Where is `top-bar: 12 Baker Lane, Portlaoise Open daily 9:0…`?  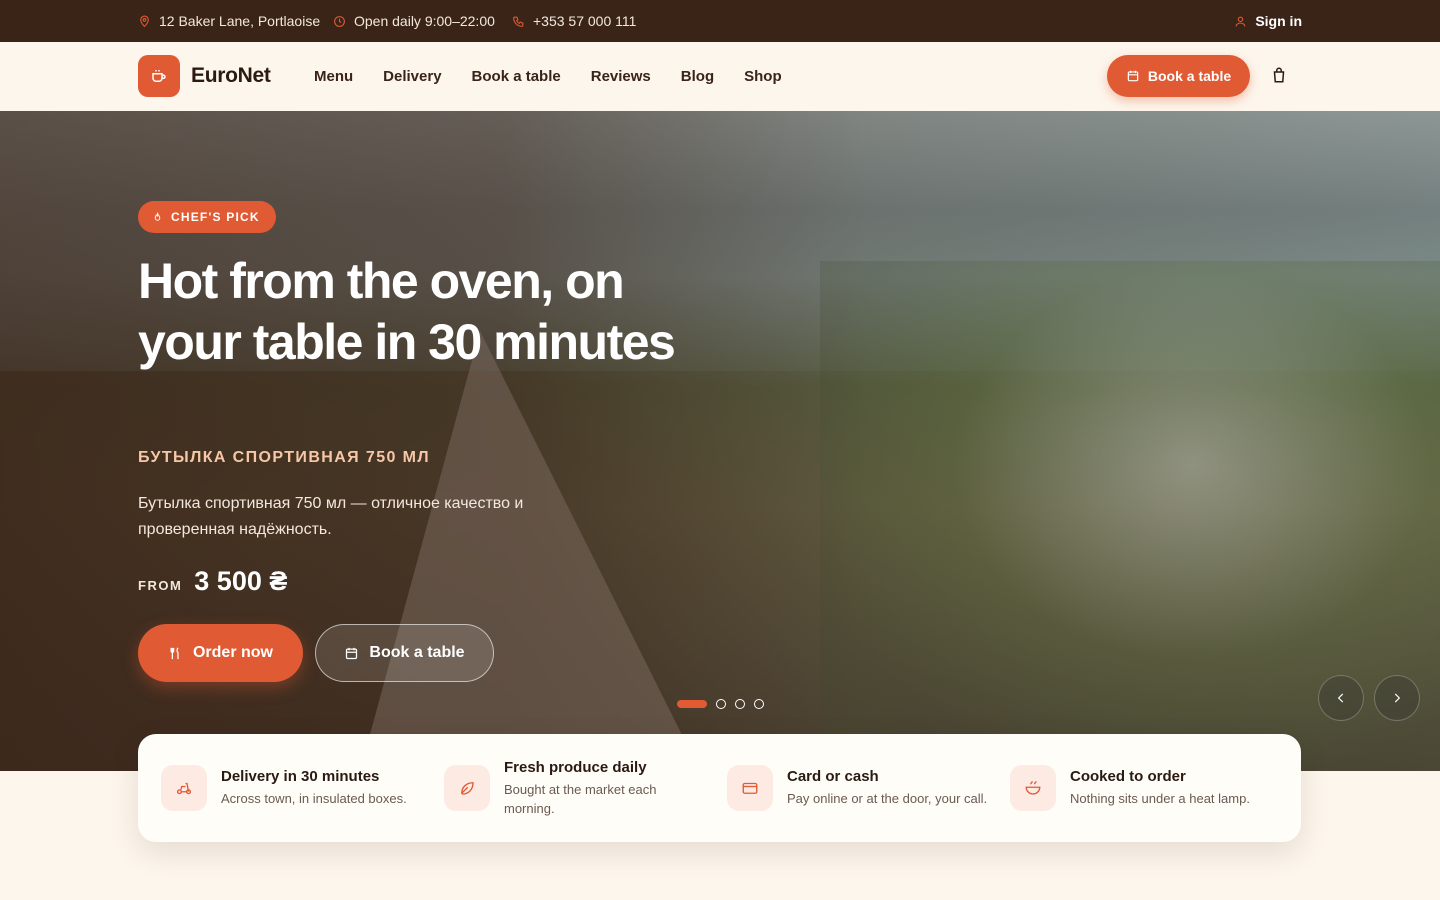 top-bar: 12 Baker Lane, Portlaoise Open daily 9:0… is located at coordinates (720, 21).